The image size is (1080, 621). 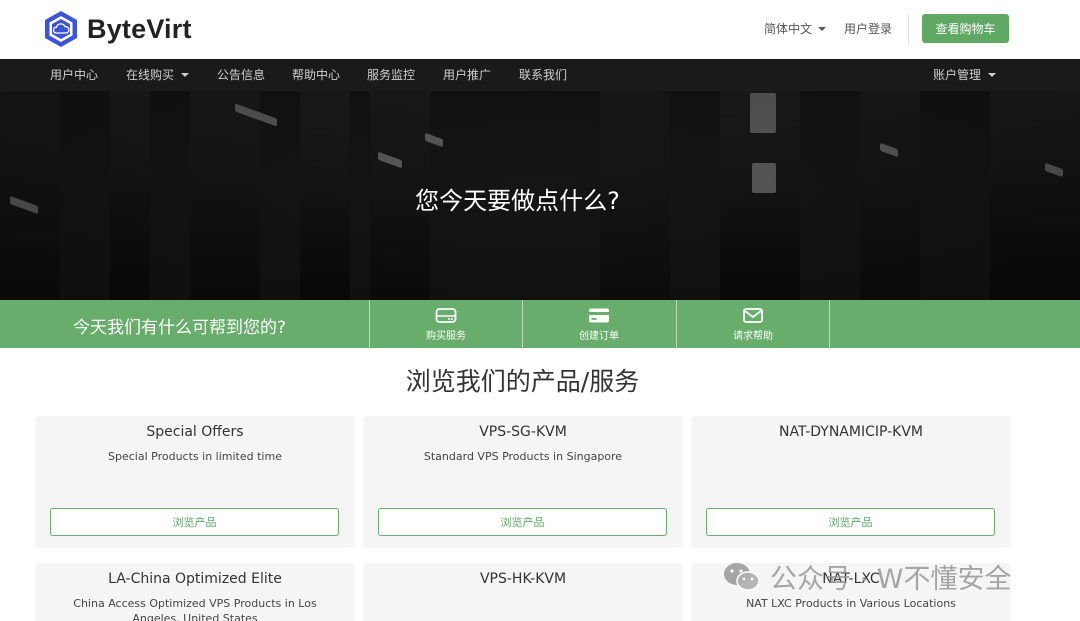 I want to click on product-card-title: LA-China Optimized Elite, so click(x=195, y=579).